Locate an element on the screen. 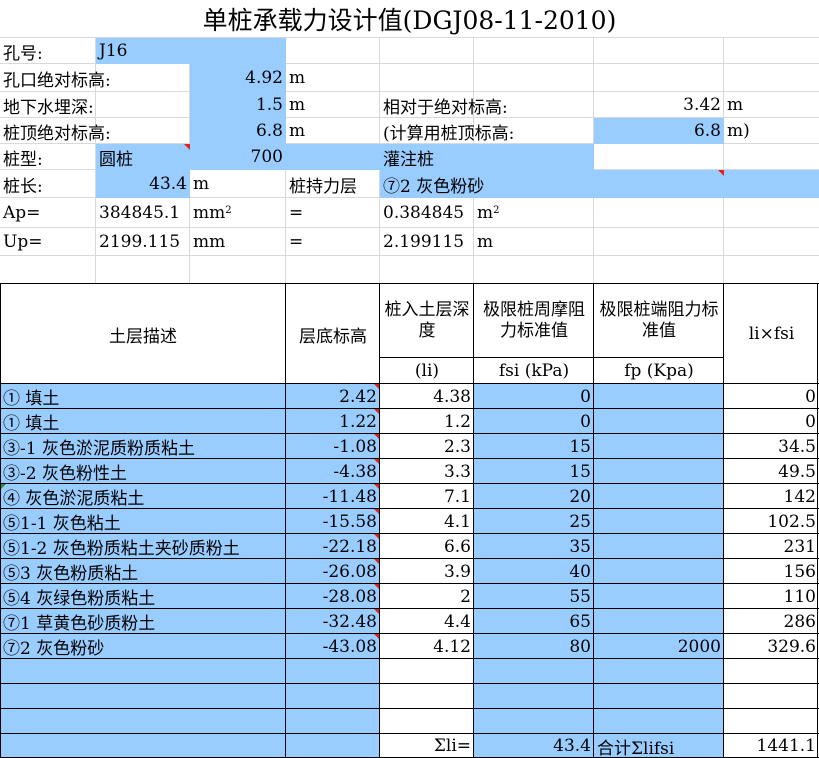 The height and width of the screenshot is (758, 819). type-blank is located at coordinates (333, 157).